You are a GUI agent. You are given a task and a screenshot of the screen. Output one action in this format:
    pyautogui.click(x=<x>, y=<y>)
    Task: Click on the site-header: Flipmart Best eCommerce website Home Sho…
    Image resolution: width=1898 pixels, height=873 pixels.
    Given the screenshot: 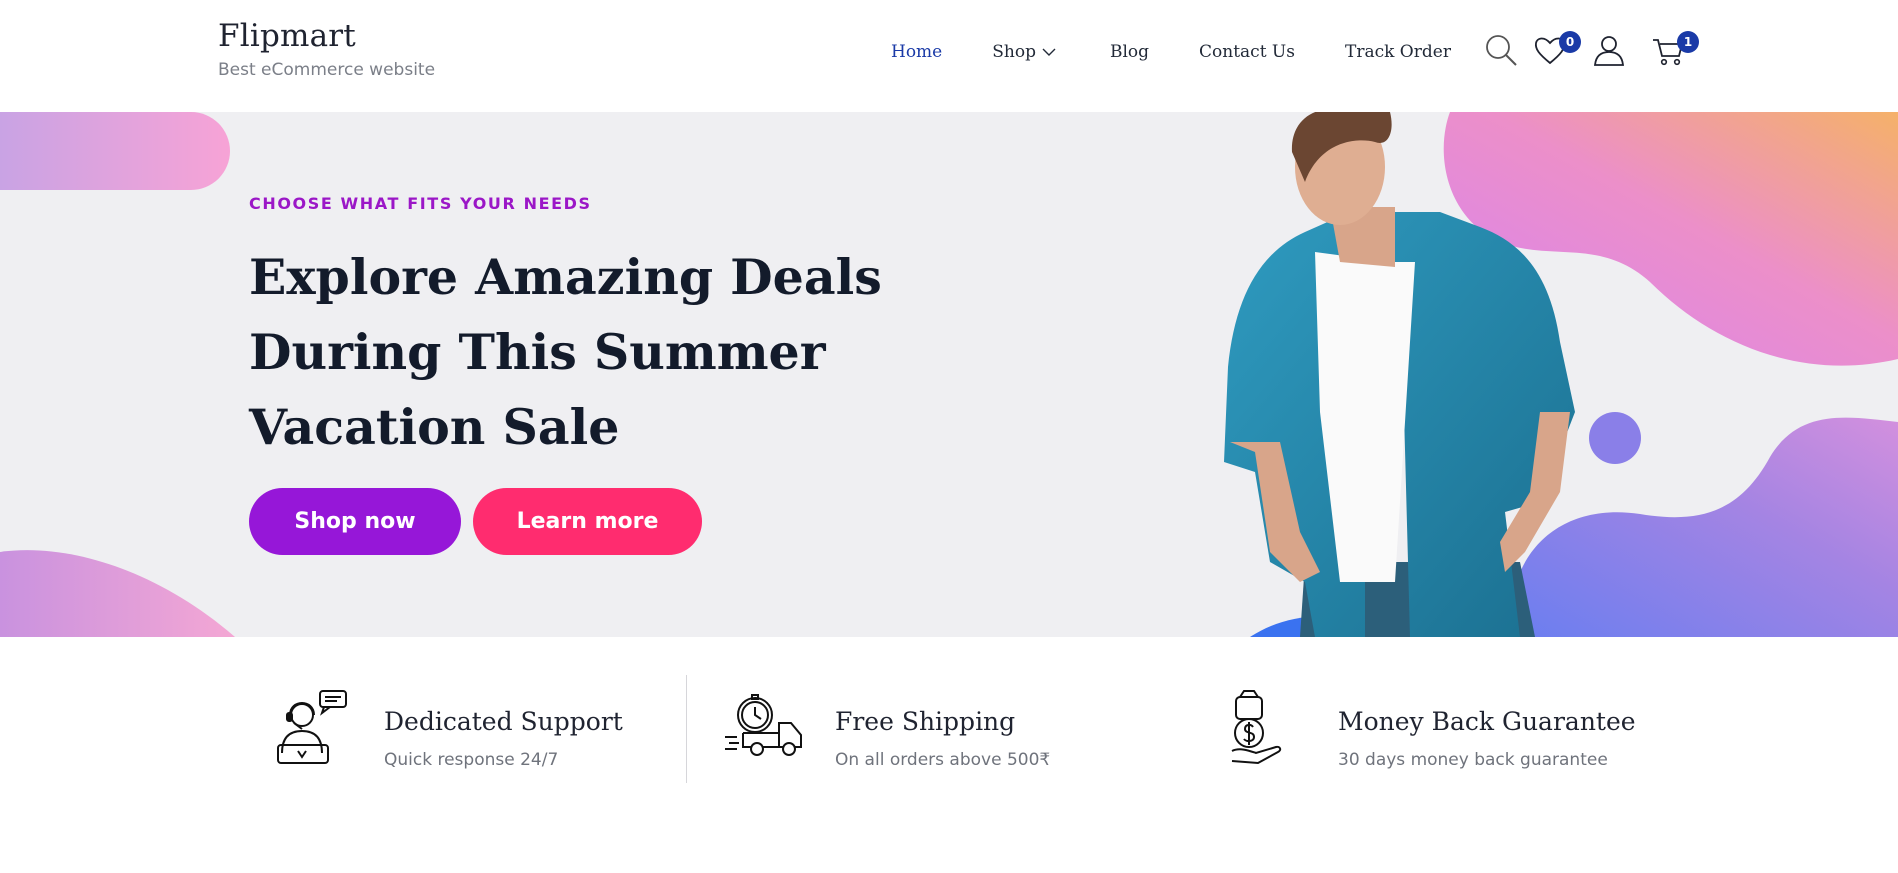 What is the action you would take?
    pyautogui.click(x=949, y=56)
    